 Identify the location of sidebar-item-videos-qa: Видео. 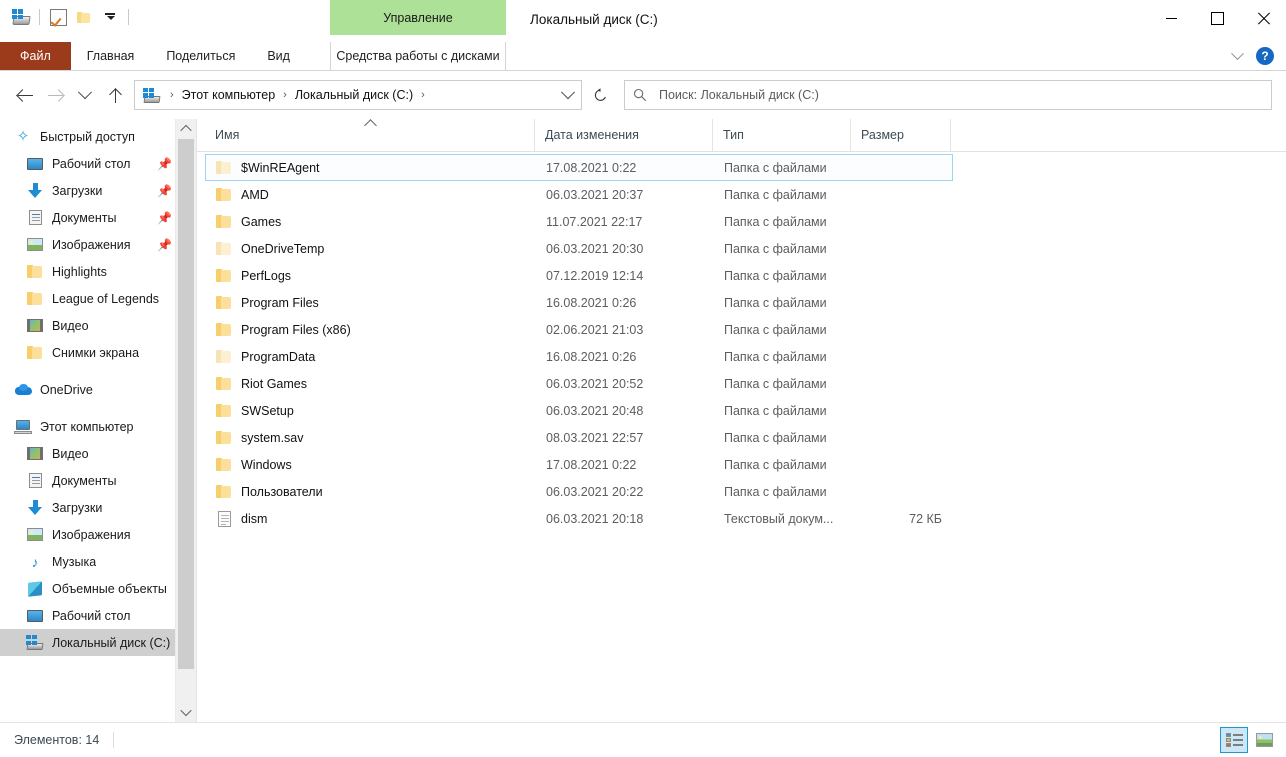
(88, 325).